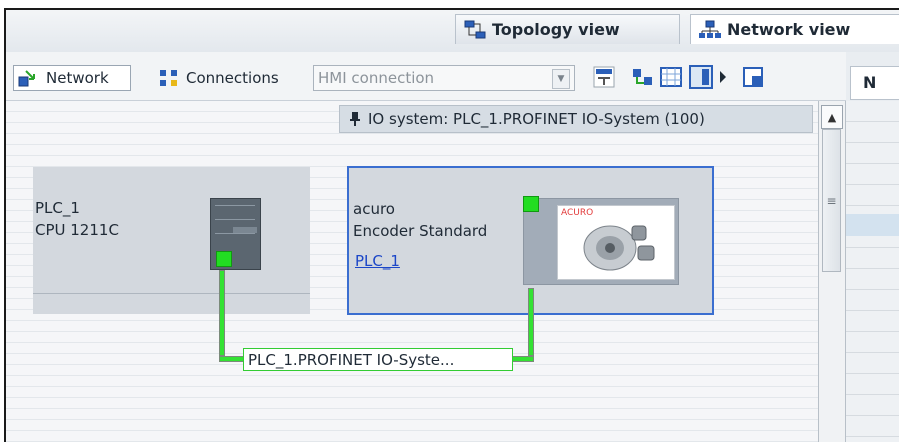 This screenshot has width=899, height=442. Describe the element at coordinates (671, 77) in the screenshot. I see `grid-icon` at that location.